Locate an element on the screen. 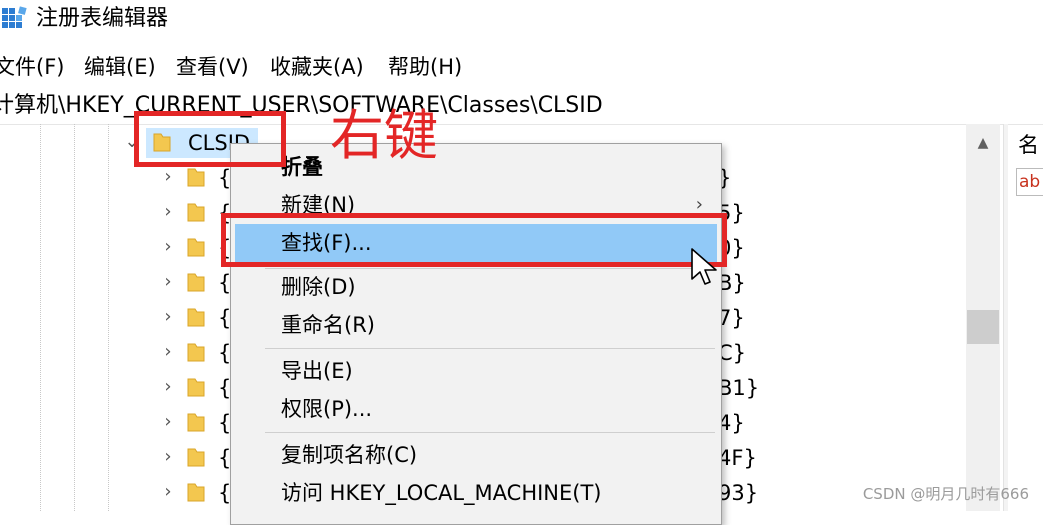 The width and height of the screenshot is (1043, 525). menu-help: 帮助(H) is located at coordinates (425, 67).